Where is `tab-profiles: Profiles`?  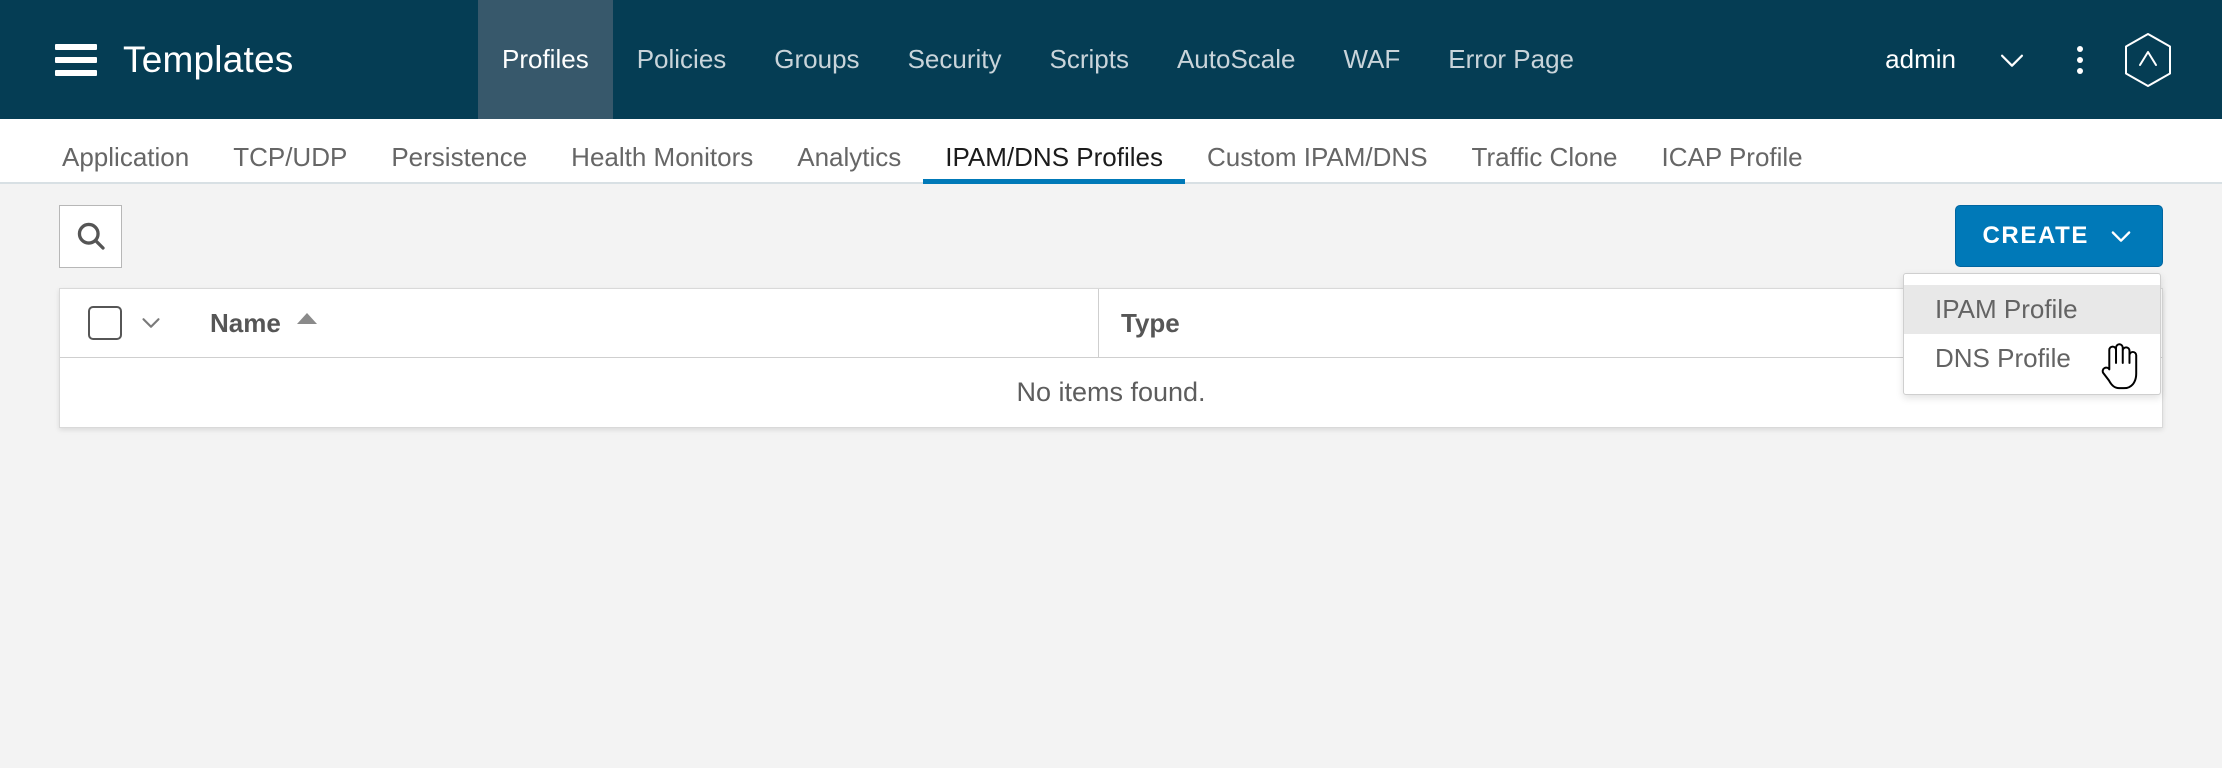
tab-profiles: Profiles is located at coordinates (545, 59).